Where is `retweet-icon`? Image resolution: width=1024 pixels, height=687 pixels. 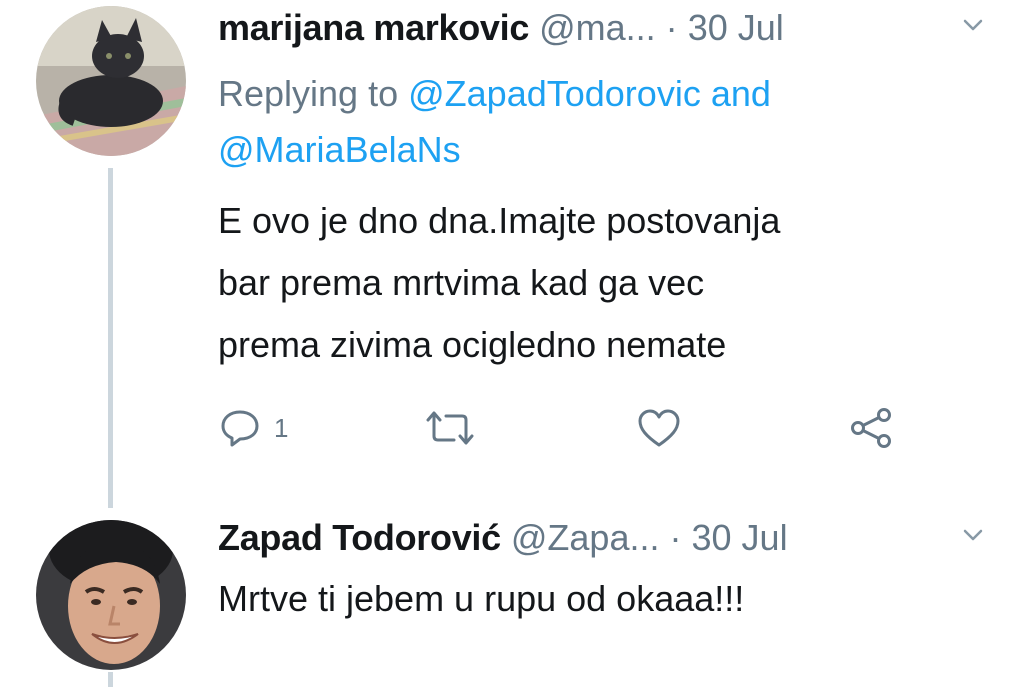 retweet-icon is located at coordinates (450, 428).